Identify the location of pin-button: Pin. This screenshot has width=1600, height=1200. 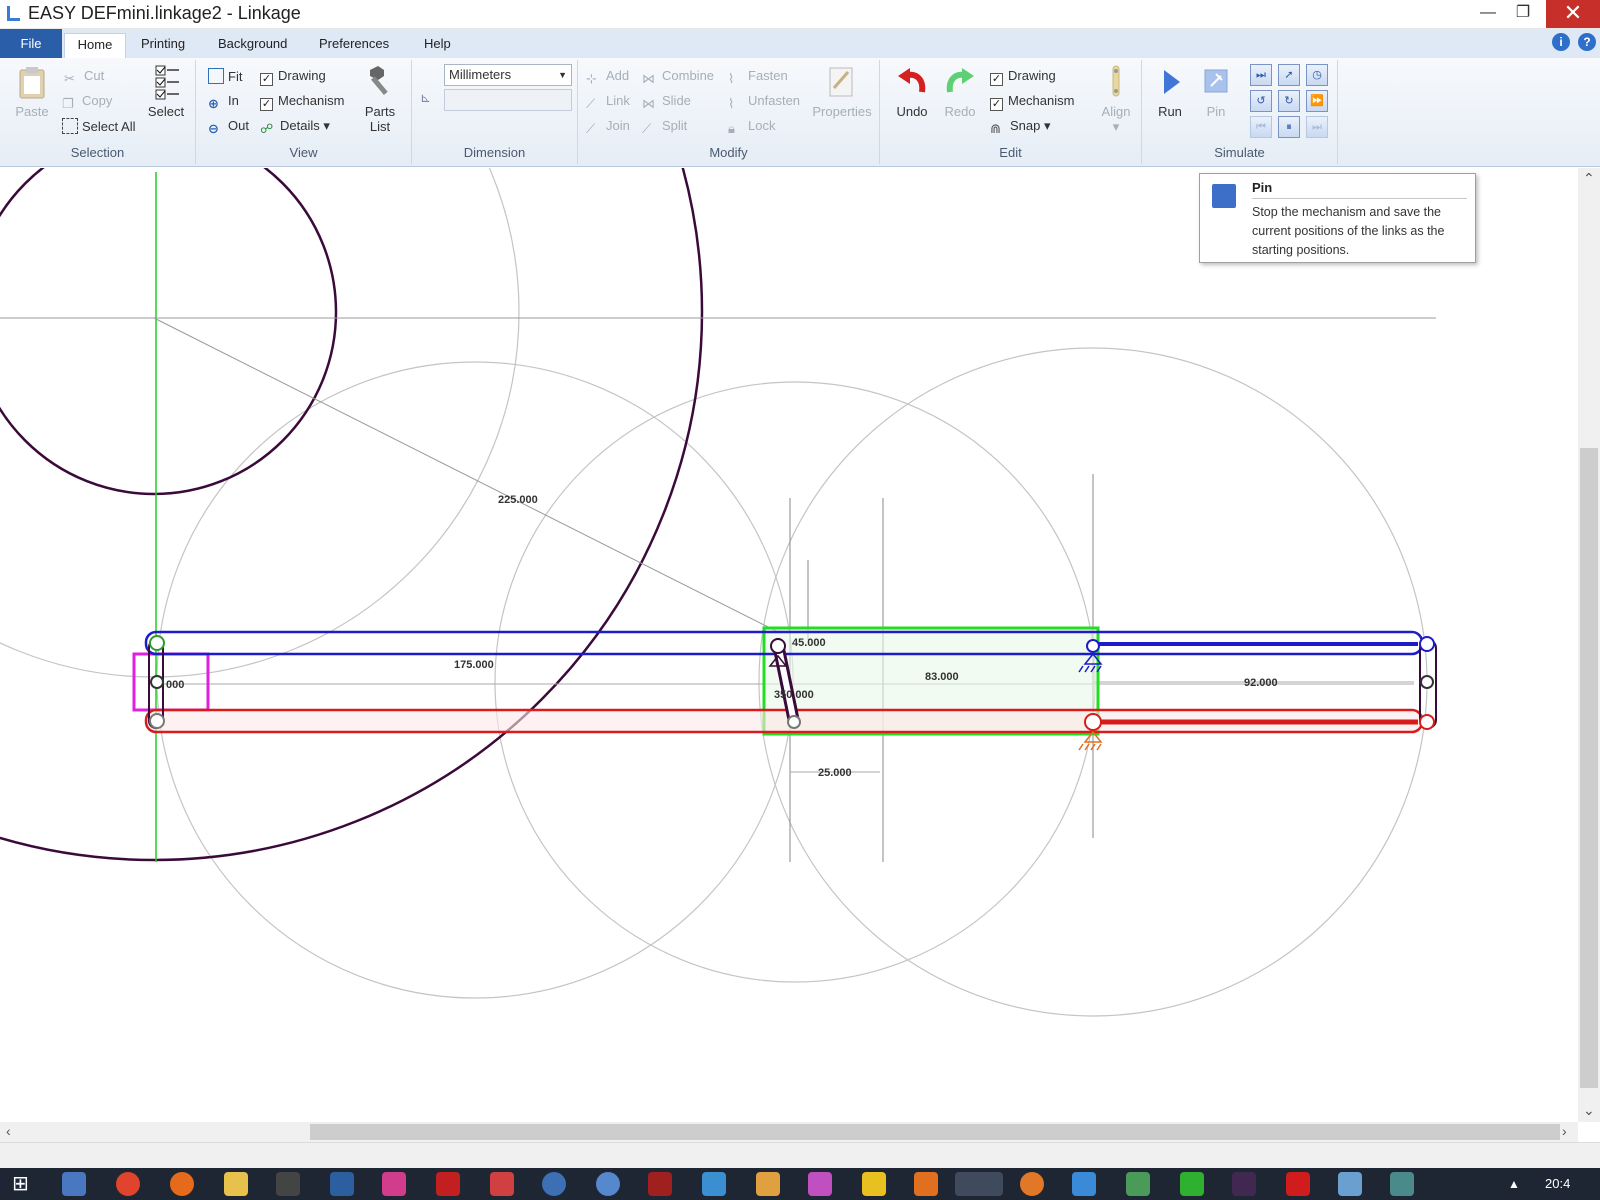
(1216, 91).